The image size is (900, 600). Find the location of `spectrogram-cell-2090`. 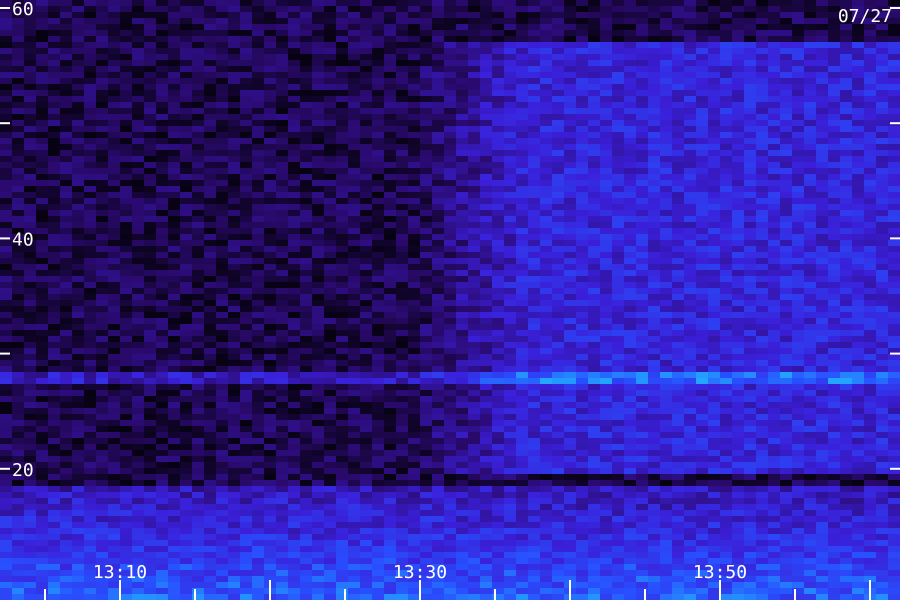

spectrogram-cell-2090 is located at coordinates (786, 165).